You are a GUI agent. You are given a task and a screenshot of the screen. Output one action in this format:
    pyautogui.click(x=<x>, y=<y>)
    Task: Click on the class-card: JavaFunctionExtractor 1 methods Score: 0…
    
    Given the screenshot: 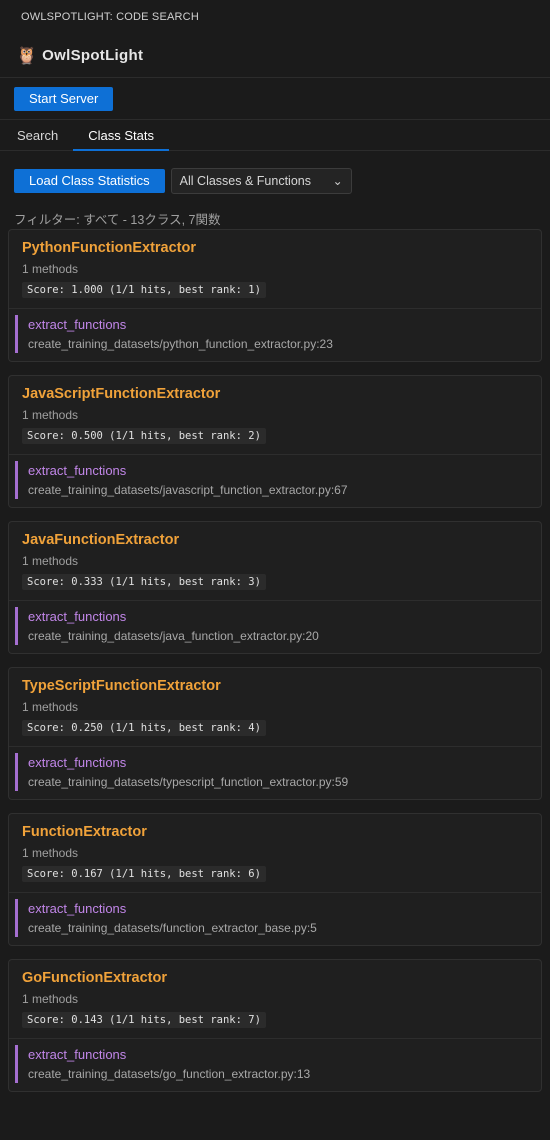 What is the action you would take?
    pyautogui.click(x=275, y=587)
    